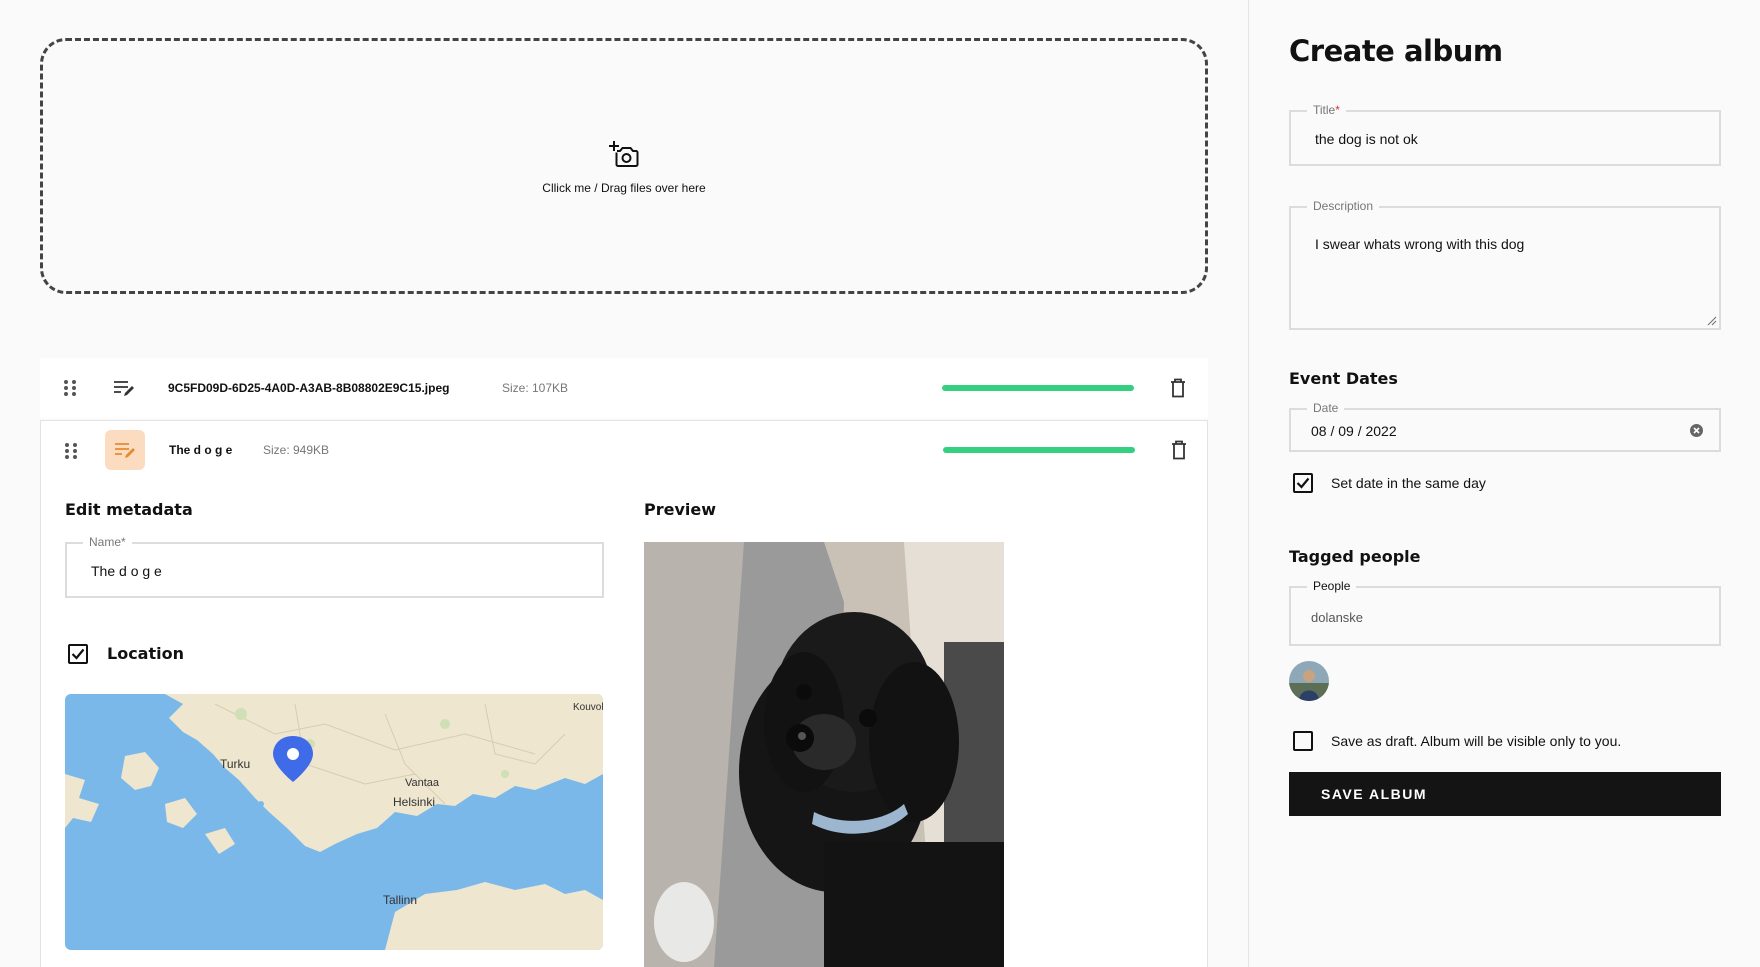 The height and width of the screenshot is (967, 1760). What do you see at coordinates (334, 566) in the screenshot?
I see `name-field: Name* The d o g e` at bounding box center [334, 566].